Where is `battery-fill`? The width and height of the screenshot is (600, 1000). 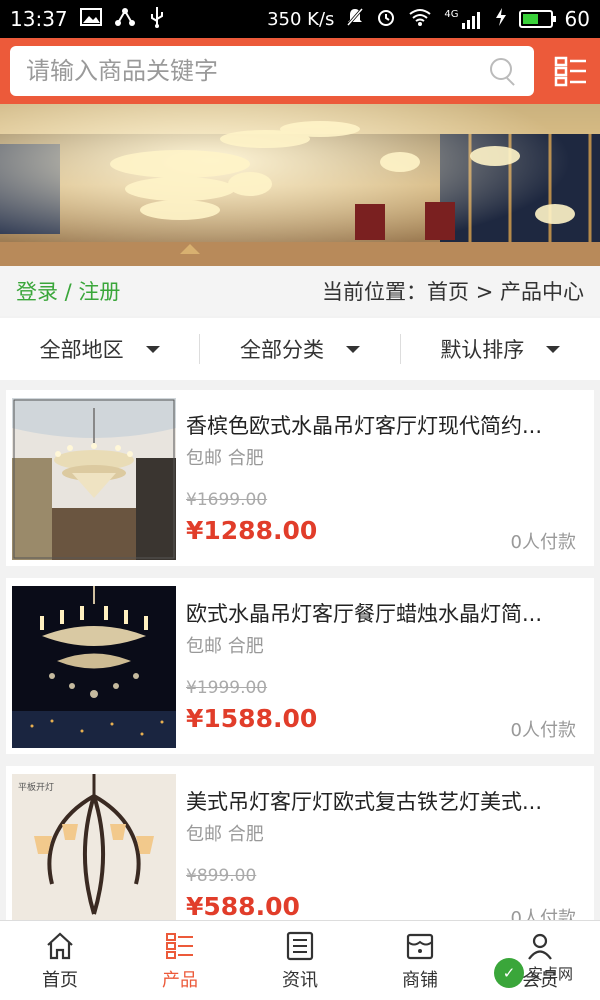
battery-fill is located at coordinates (530, 19).